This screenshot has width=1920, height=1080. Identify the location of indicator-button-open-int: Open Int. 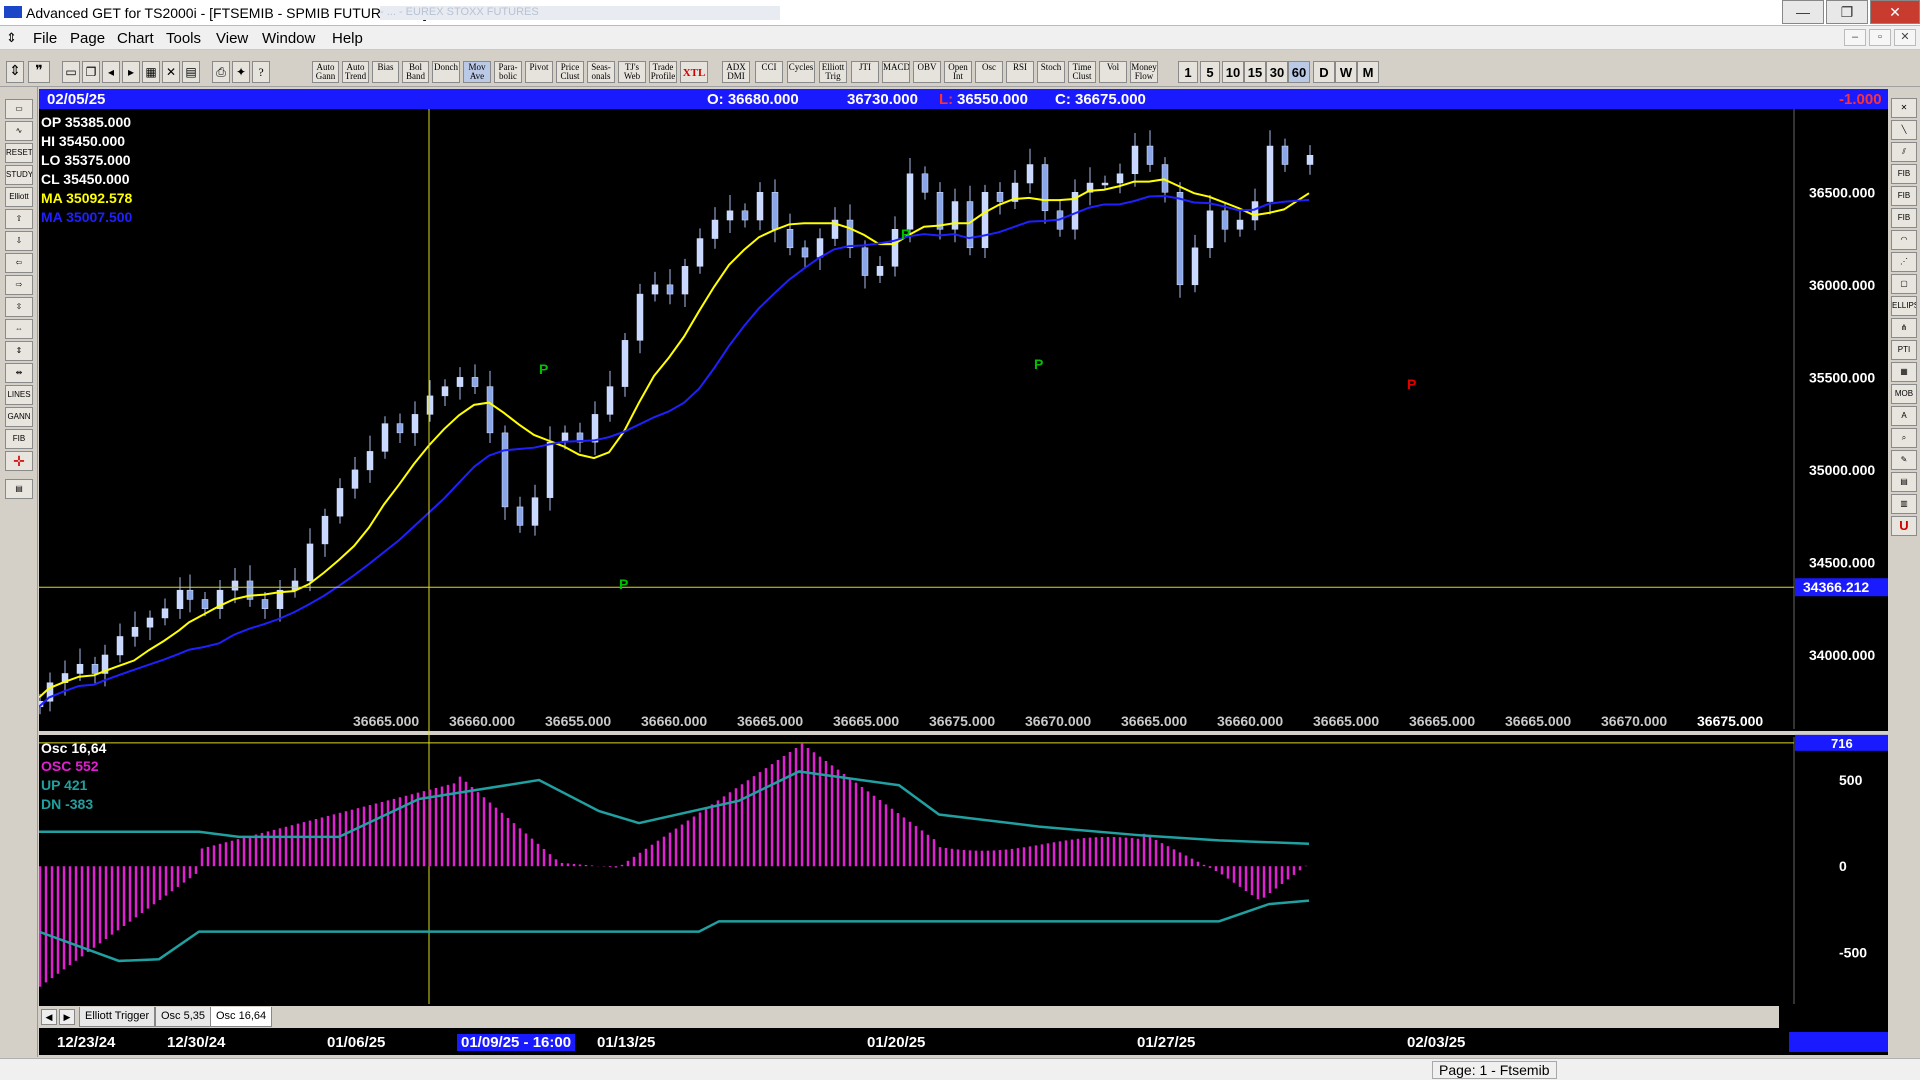
(958, 72).